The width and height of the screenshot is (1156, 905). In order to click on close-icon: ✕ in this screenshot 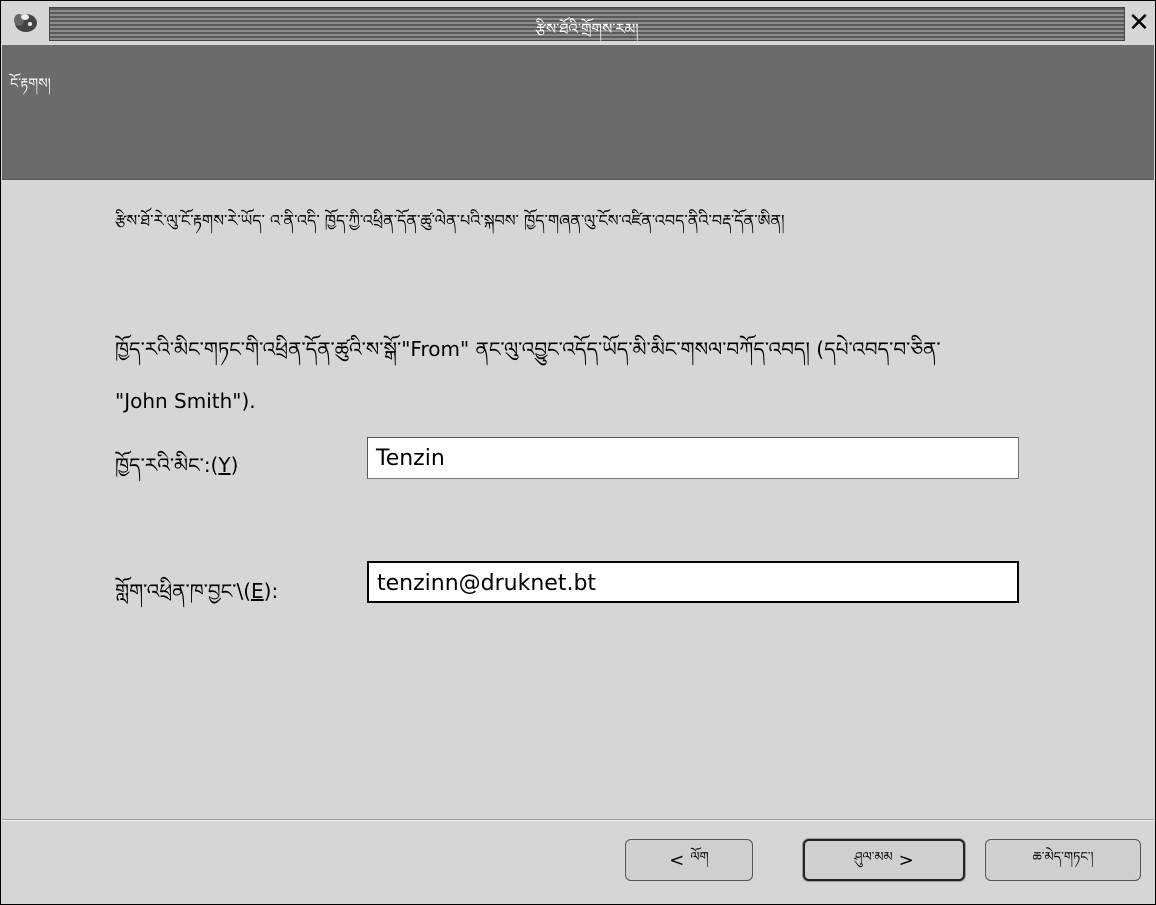, I will do `click(1139, 23)`.